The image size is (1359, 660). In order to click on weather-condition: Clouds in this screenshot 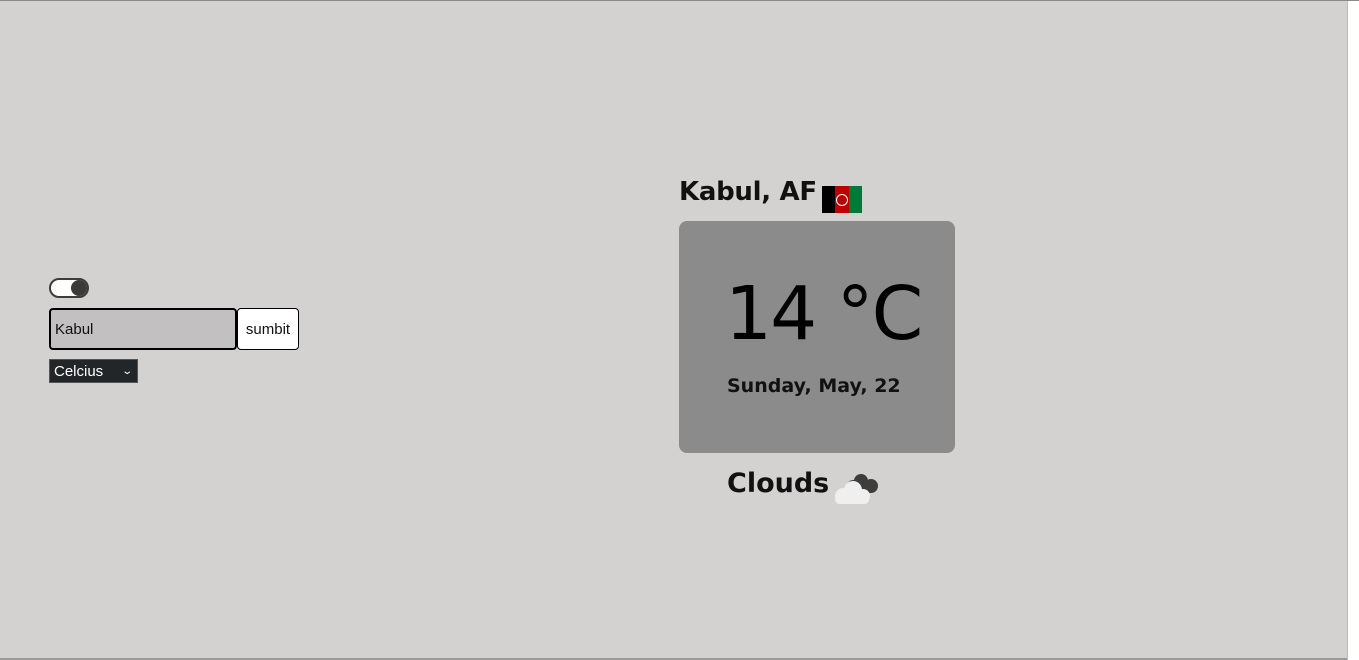, I will do `click(778, 483)`.